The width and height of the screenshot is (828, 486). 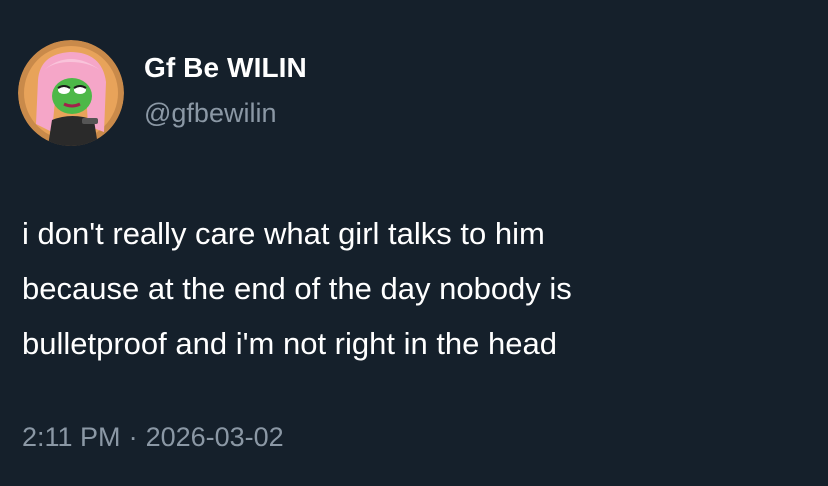 What do you see at coordinates (297, 288) in the screenshot?
I see `tweet-text-line: because at the end of the day nobody is` at bounding box center [297, 288].